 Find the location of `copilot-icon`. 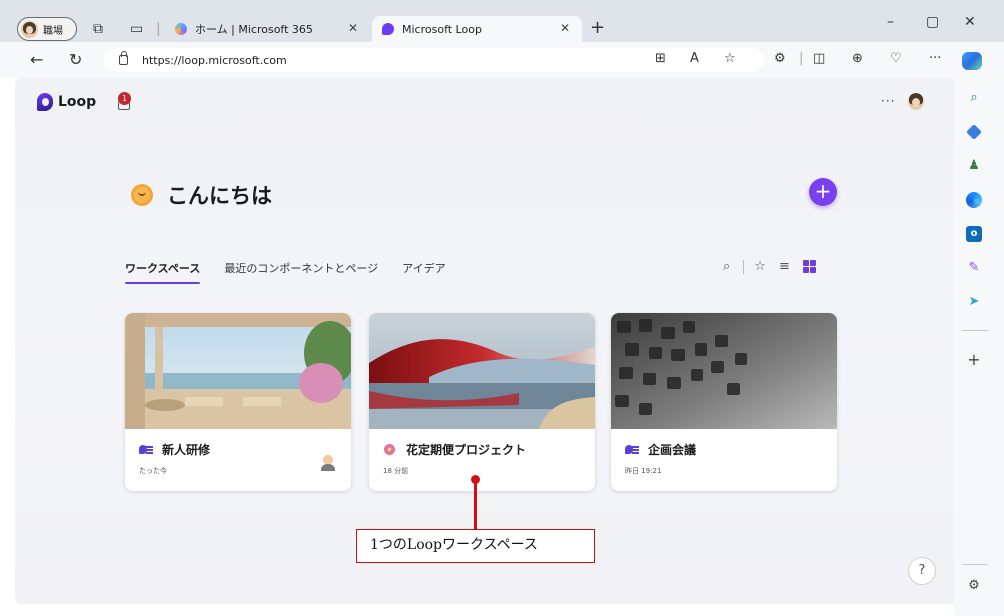

copilot-icon is located at coordinates (972, 61).